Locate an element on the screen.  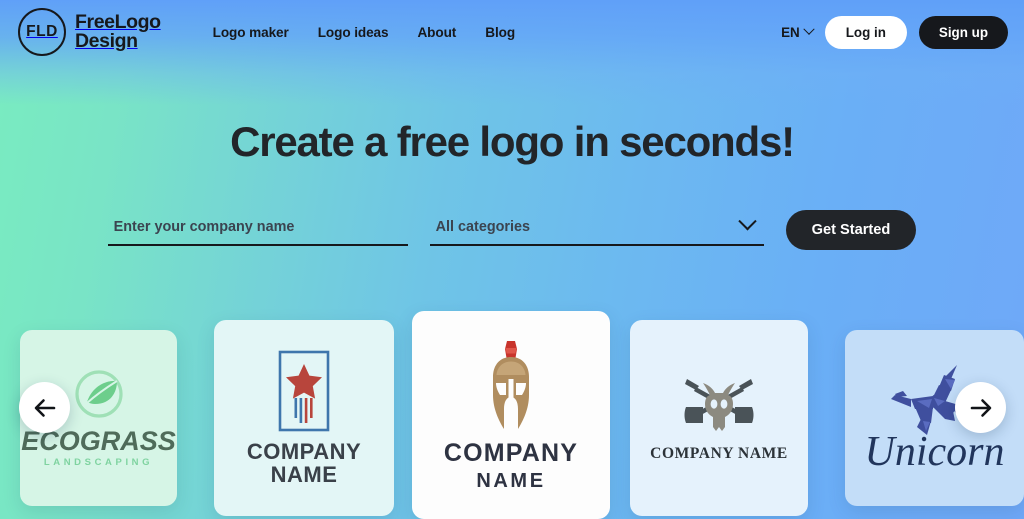
page-title: Create a free logo in seconds! is located at coordinates (512, 141).